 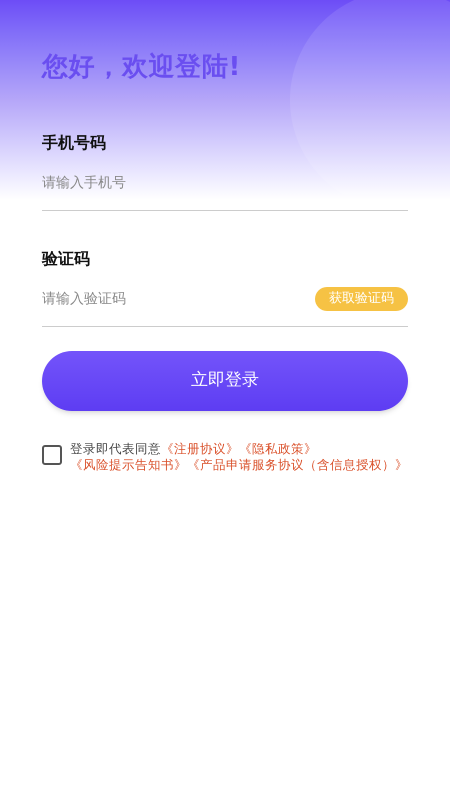 I want to click on agreement-link: 《注册协议》, so click(x=200, y=448).